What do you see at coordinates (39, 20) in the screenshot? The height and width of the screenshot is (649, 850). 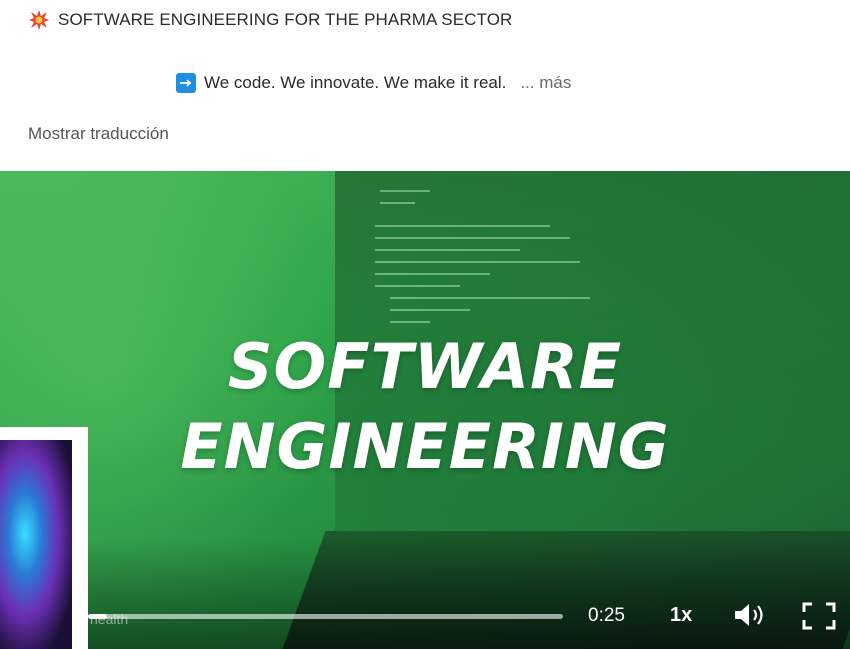 I see `collision-icon` at bounding box center [39, 20].